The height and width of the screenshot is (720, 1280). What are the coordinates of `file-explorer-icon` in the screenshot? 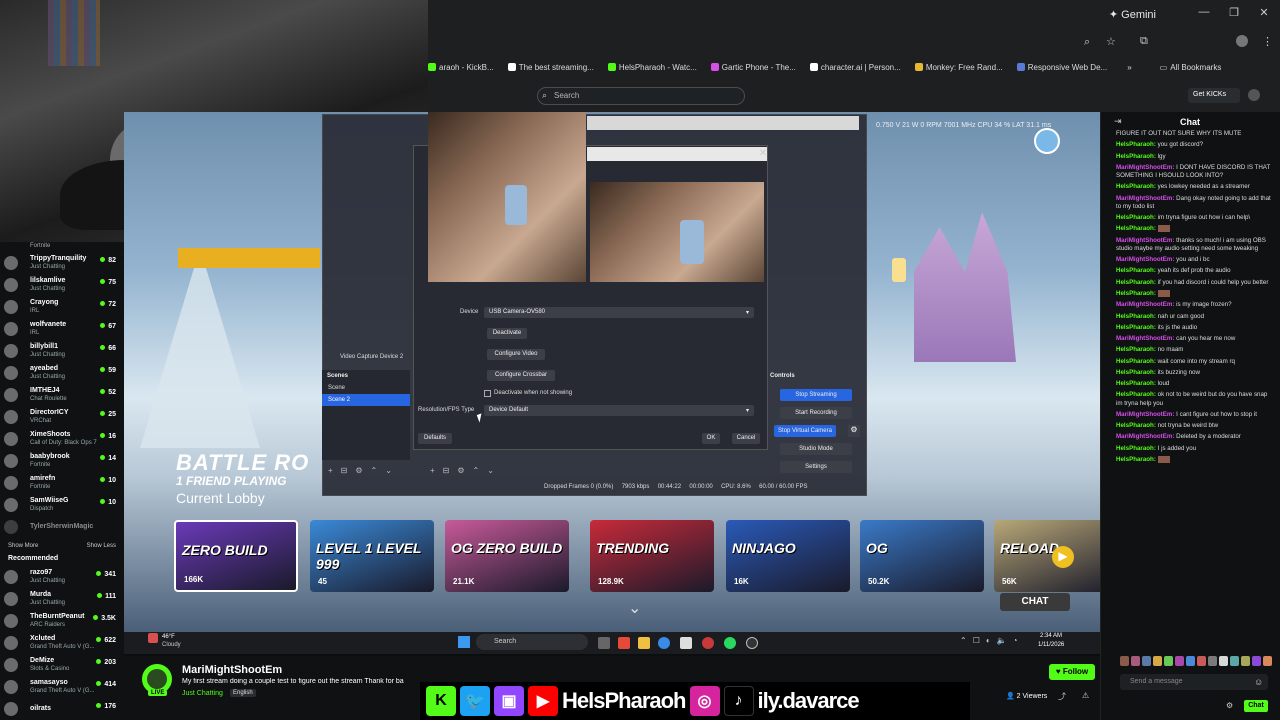 It's located at (644, 643).